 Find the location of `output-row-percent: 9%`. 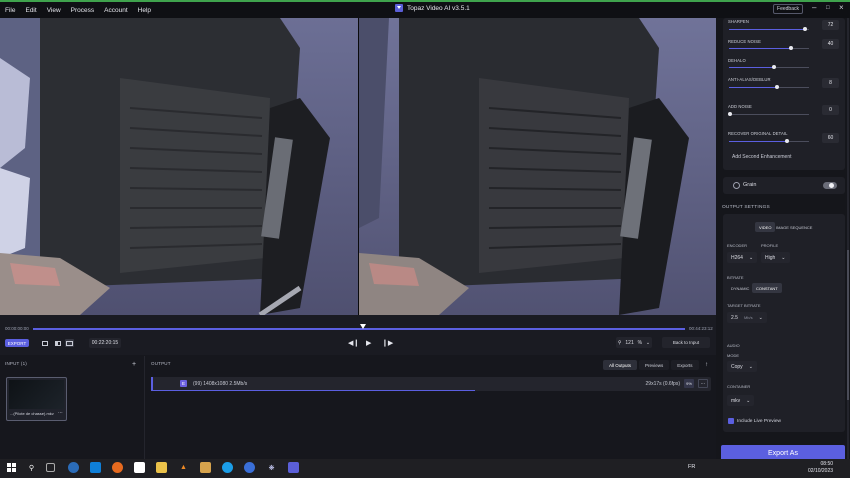

output-row-percent: 9% is located at coordinates (689, 383).